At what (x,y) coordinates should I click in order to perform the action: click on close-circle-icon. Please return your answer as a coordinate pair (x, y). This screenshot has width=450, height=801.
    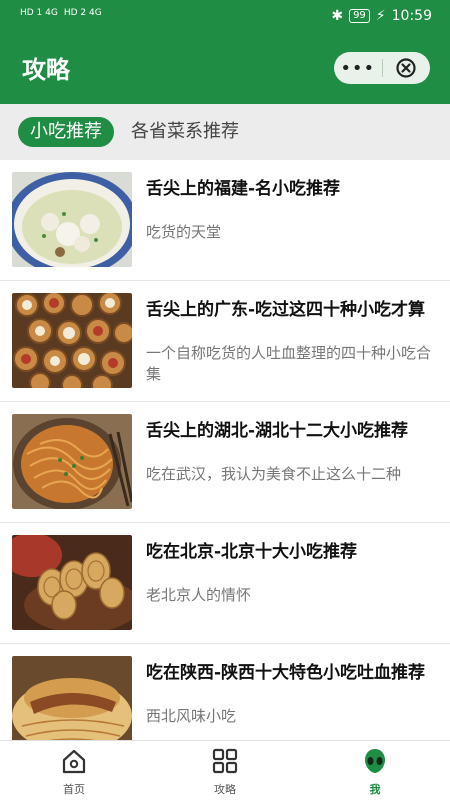
    Looking at the image, I should click on (406, 68).